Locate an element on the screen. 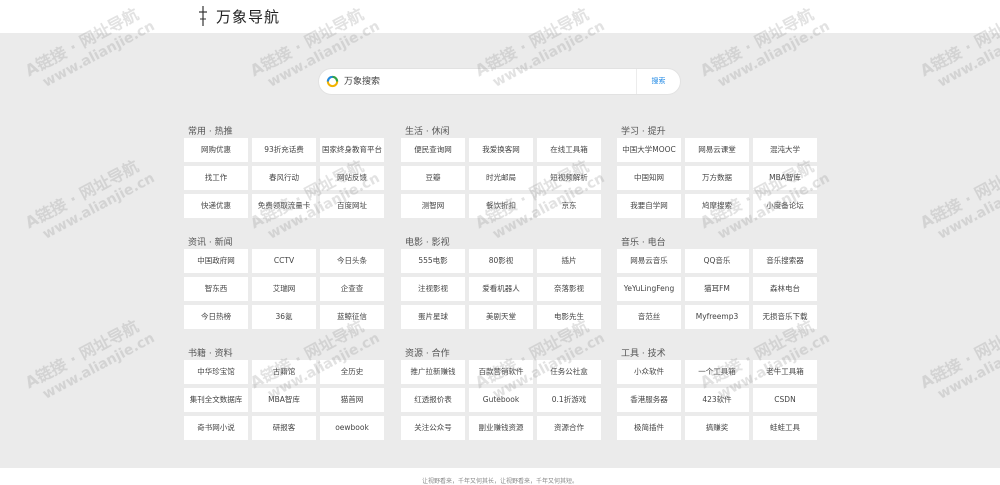 Image resolution: width=1000 pixels, height=485 pixels. section-title: 书籍 · 资料 is located at coordinates (210, 354).